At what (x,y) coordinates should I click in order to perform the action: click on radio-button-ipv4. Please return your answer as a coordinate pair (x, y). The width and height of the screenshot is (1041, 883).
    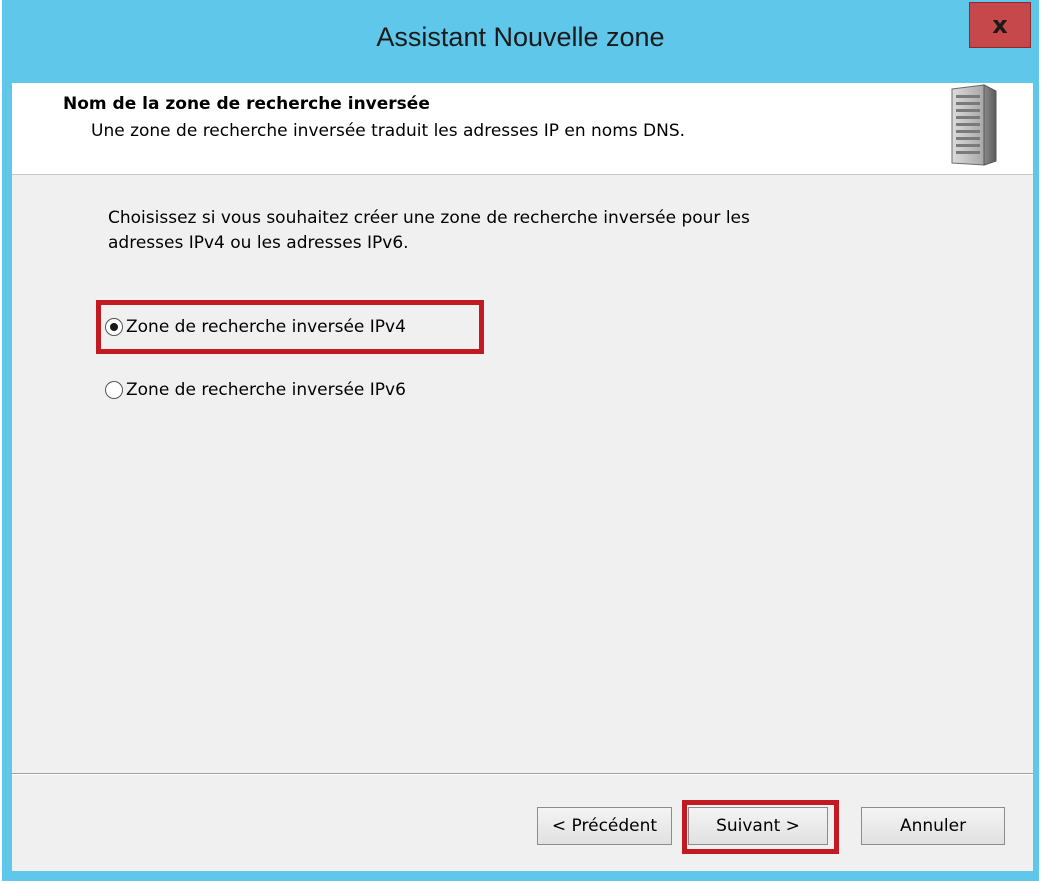
    Looking at the image, I should click on (114, 327).